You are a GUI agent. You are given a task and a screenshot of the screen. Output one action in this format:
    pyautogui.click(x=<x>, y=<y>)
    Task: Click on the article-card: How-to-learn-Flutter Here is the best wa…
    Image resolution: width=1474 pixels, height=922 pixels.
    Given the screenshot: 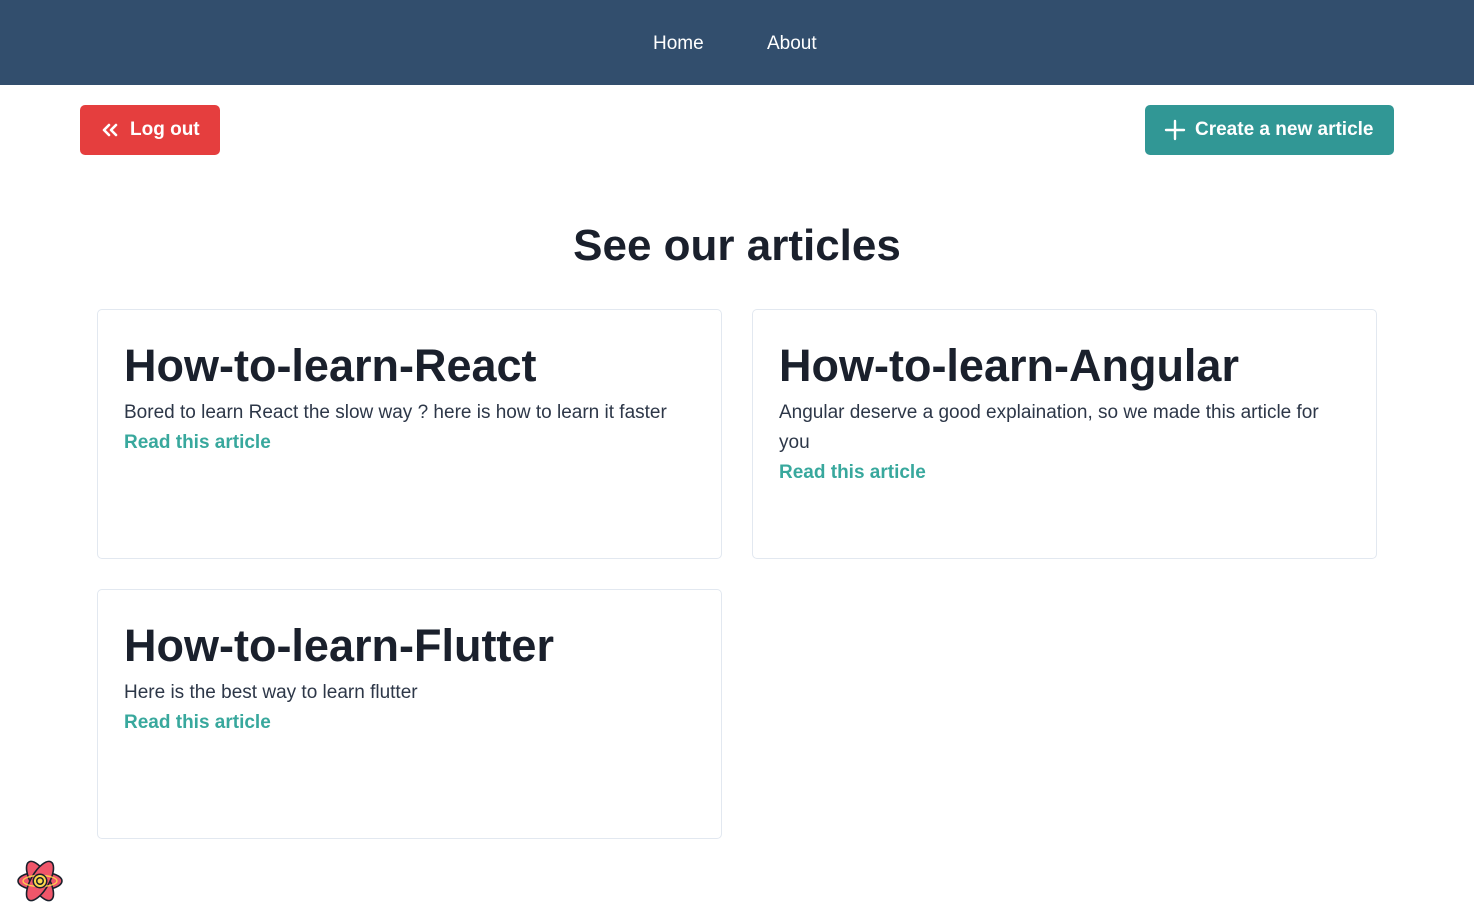 What is the action you would take?
    pyautogui.click(x=409, y=714)
    